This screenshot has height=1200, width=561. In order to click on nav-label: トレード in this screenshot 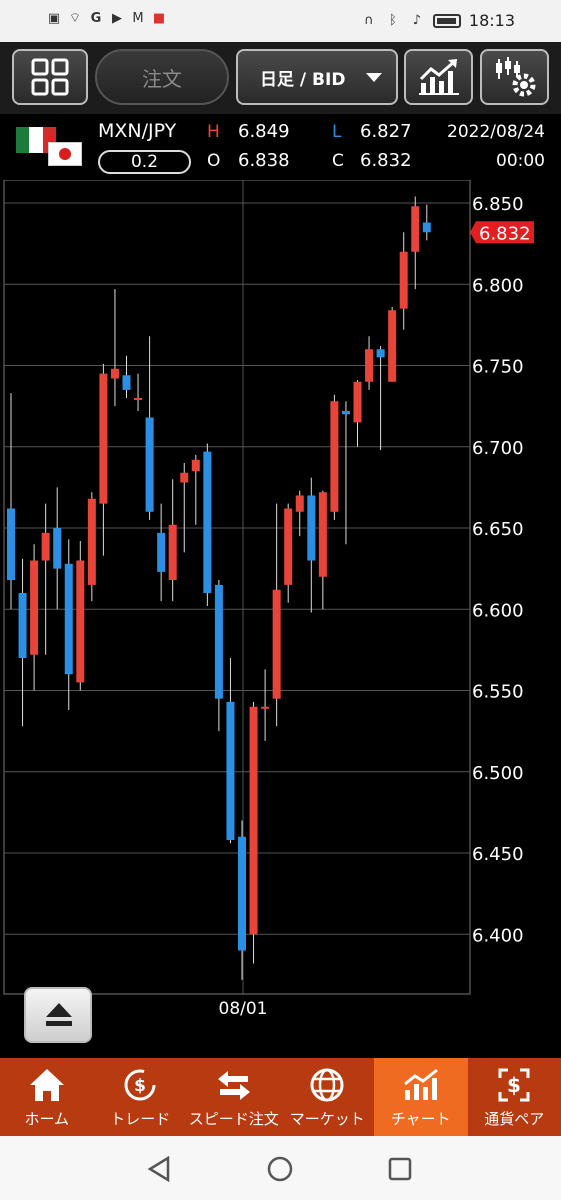, I will do `click(140, 1119)`.